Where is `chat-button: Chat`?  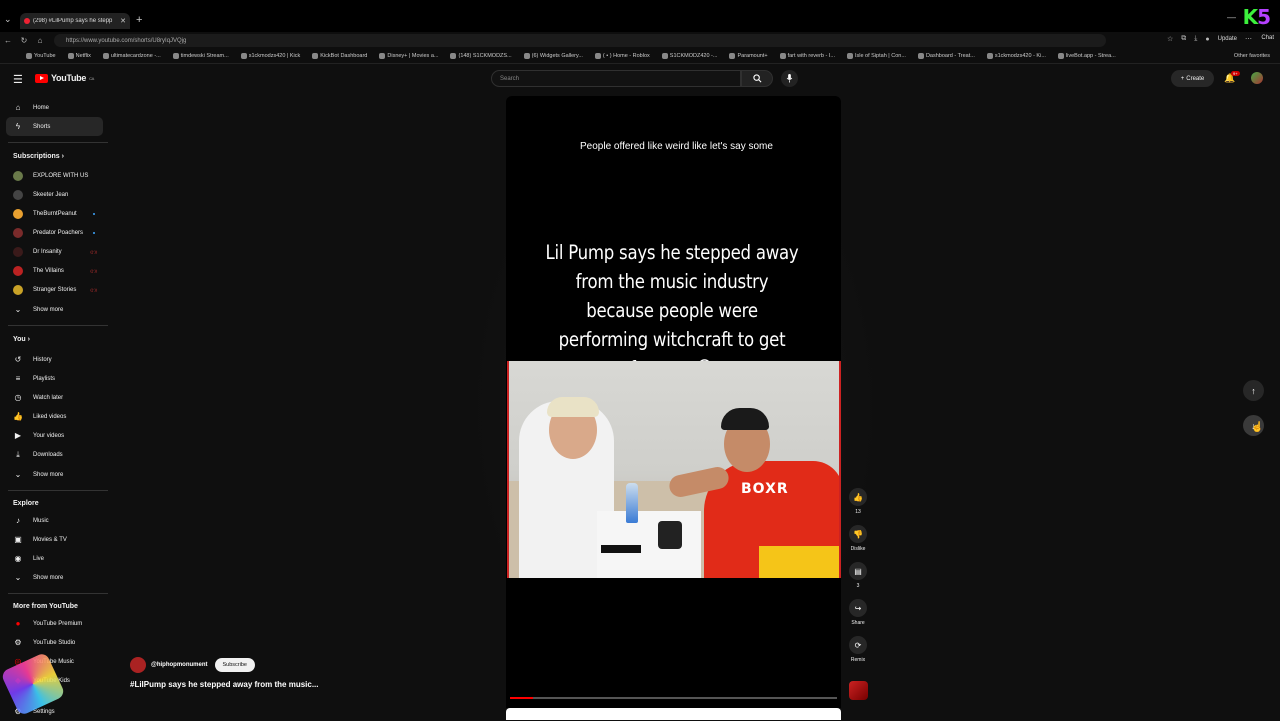
chat-button: Chat is located at coordinates (1267, 38).